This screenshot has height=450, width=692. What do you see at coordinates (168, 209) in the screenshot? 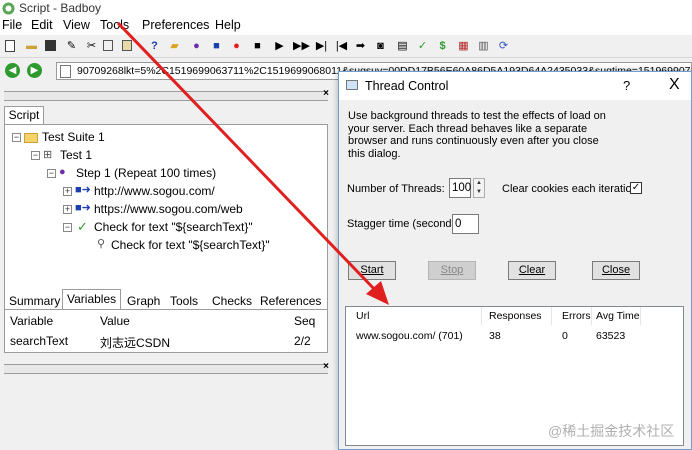
I see `tree-node-request-2: https://www.sogou.com/web` at bounding box center [168, 209].